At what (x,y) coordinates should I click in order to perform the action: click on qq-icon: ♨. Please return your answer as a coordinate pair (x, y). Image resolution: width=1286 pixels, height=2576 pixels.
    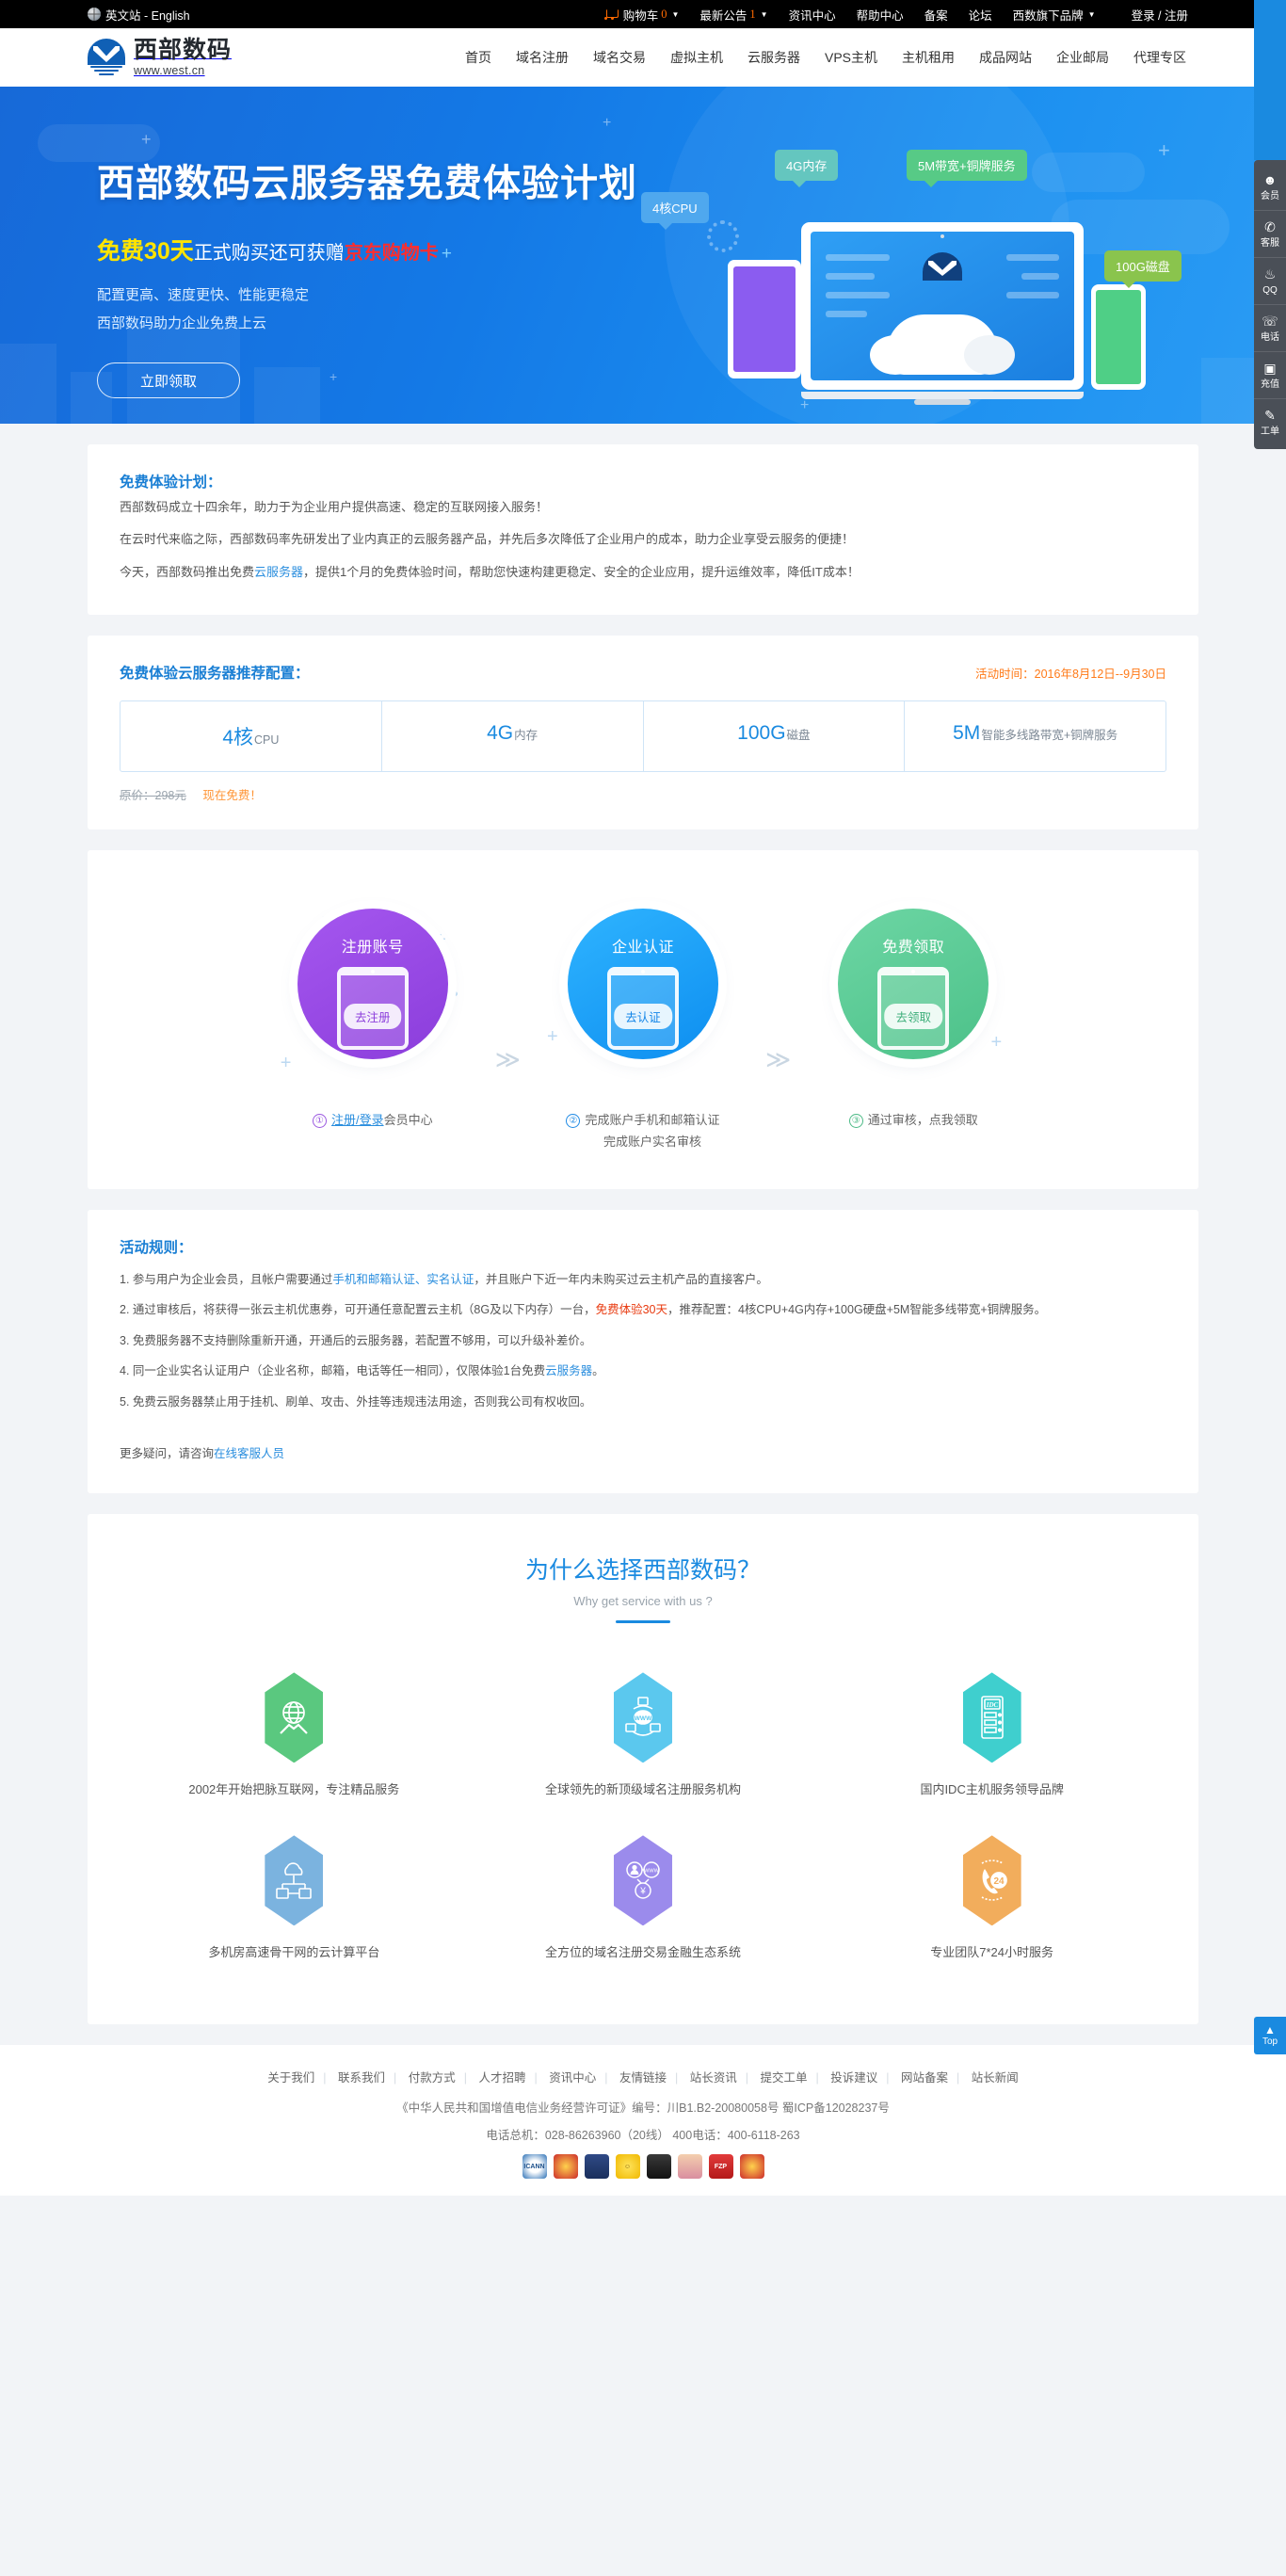
    Looking at the image, I should click on (1270, 274).